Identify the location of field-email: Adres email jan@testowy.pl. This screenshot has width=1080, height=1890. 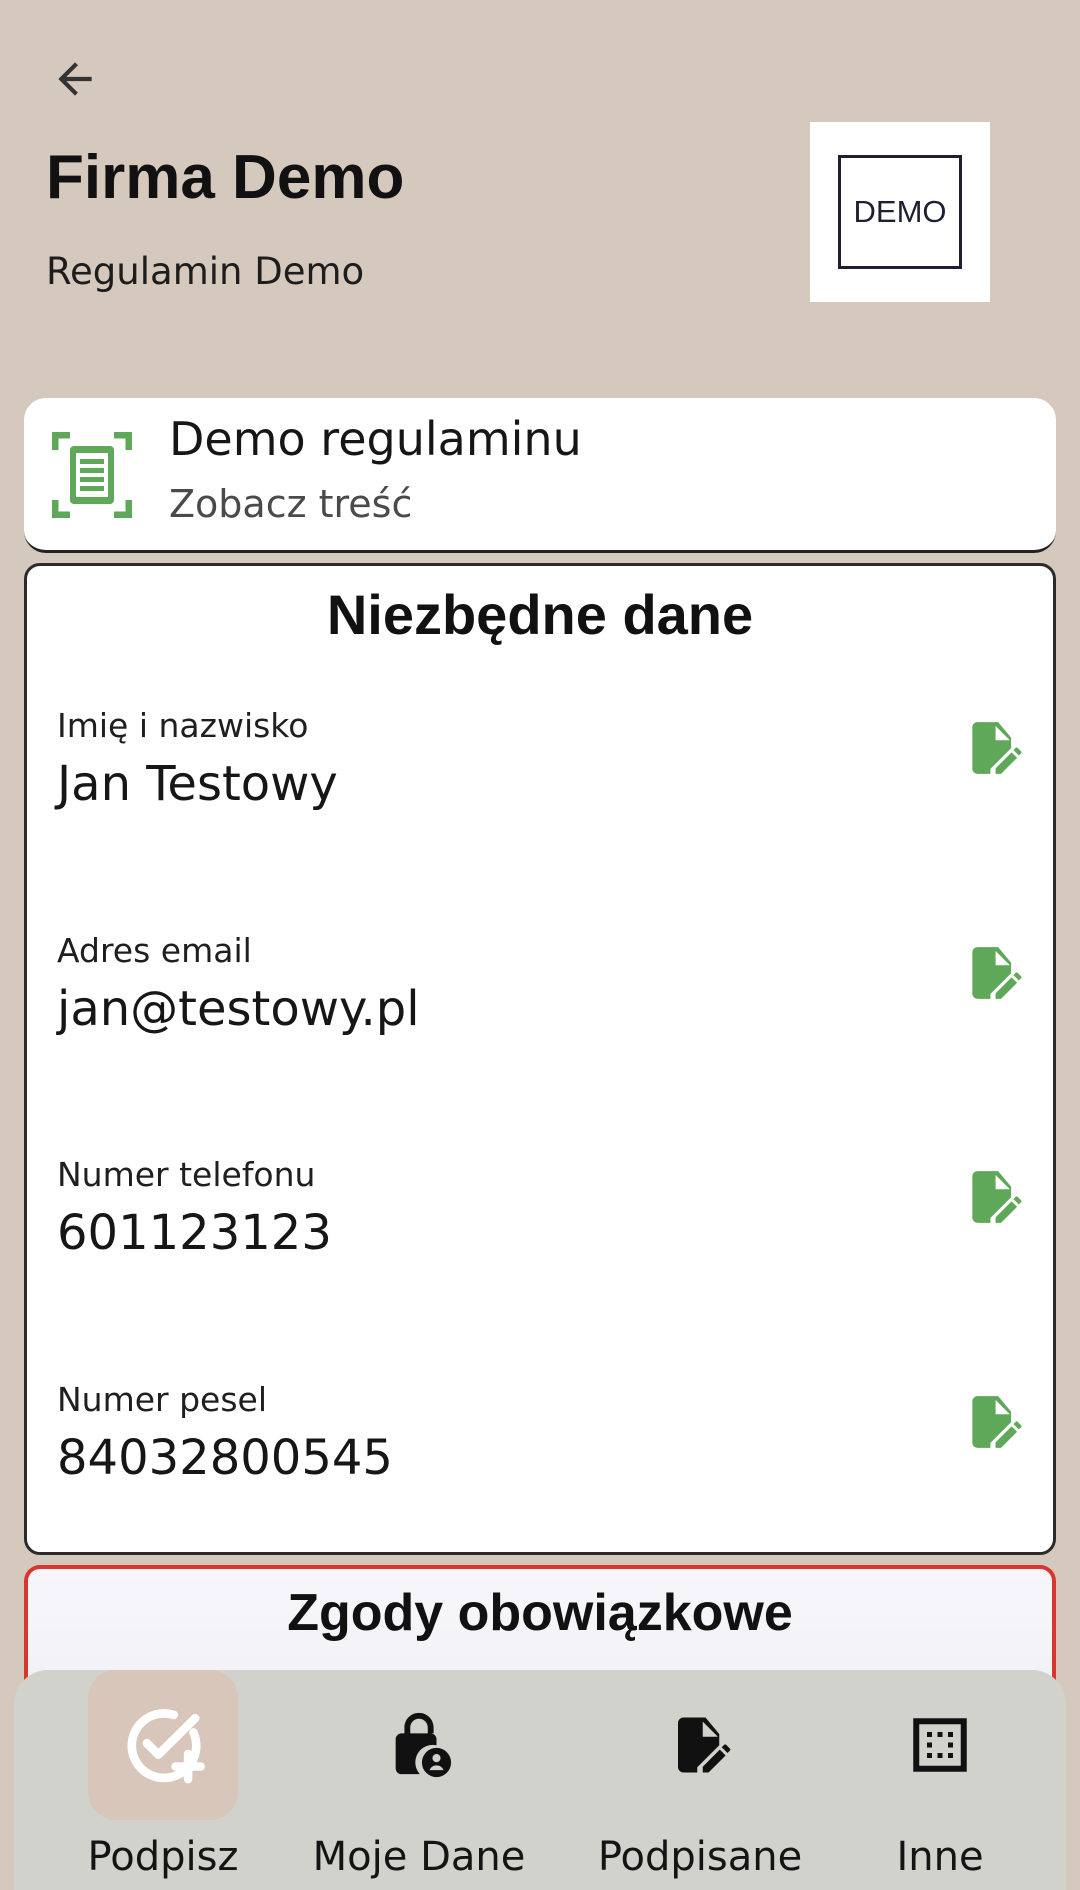
(555, 1021).